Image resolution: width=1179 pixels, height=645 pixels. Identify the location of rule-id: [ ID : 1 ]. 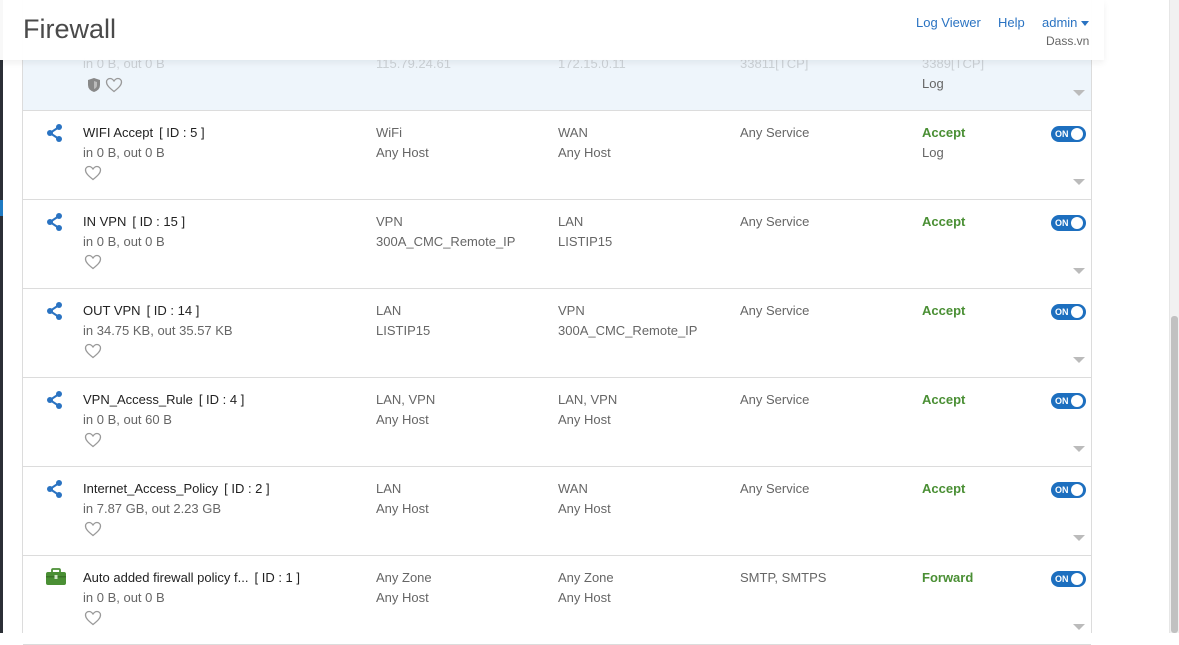
(277, 577).